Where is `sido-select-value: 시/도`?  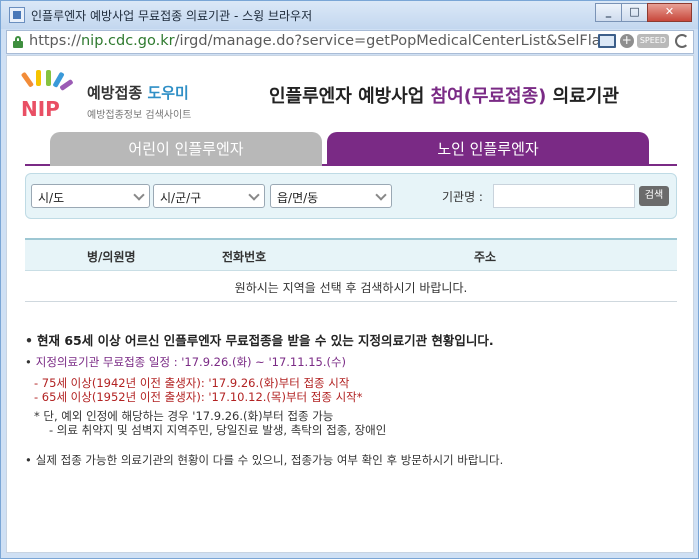
sido-select-value: 시/도 is located at coordinates (51, 198).